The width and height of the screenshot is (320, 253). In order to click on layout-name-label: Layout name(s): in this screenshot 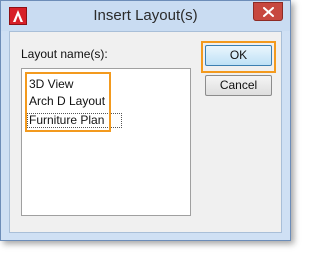, I will do `click(64, 54)`.